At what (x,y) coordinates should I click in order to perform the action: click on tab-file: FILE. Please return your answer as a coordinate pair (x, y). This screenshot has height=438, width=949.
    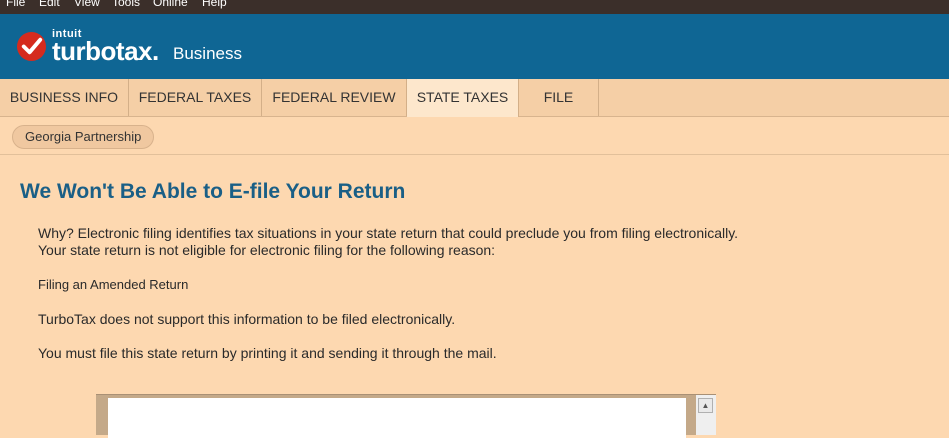
    Looking at the image, I should click on (559, 97).